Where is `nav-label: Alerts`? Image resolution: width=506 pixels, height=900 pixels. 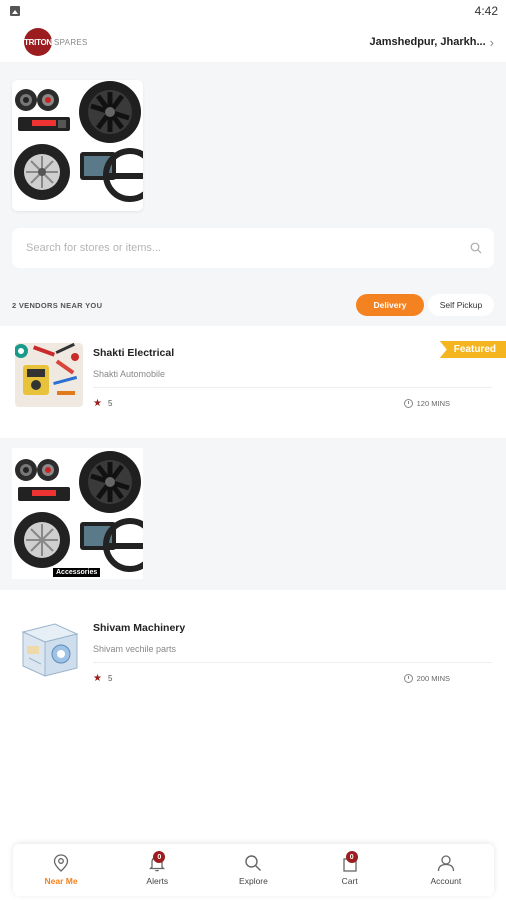 nav-label: Alerts is located at coordinates (157, 881).